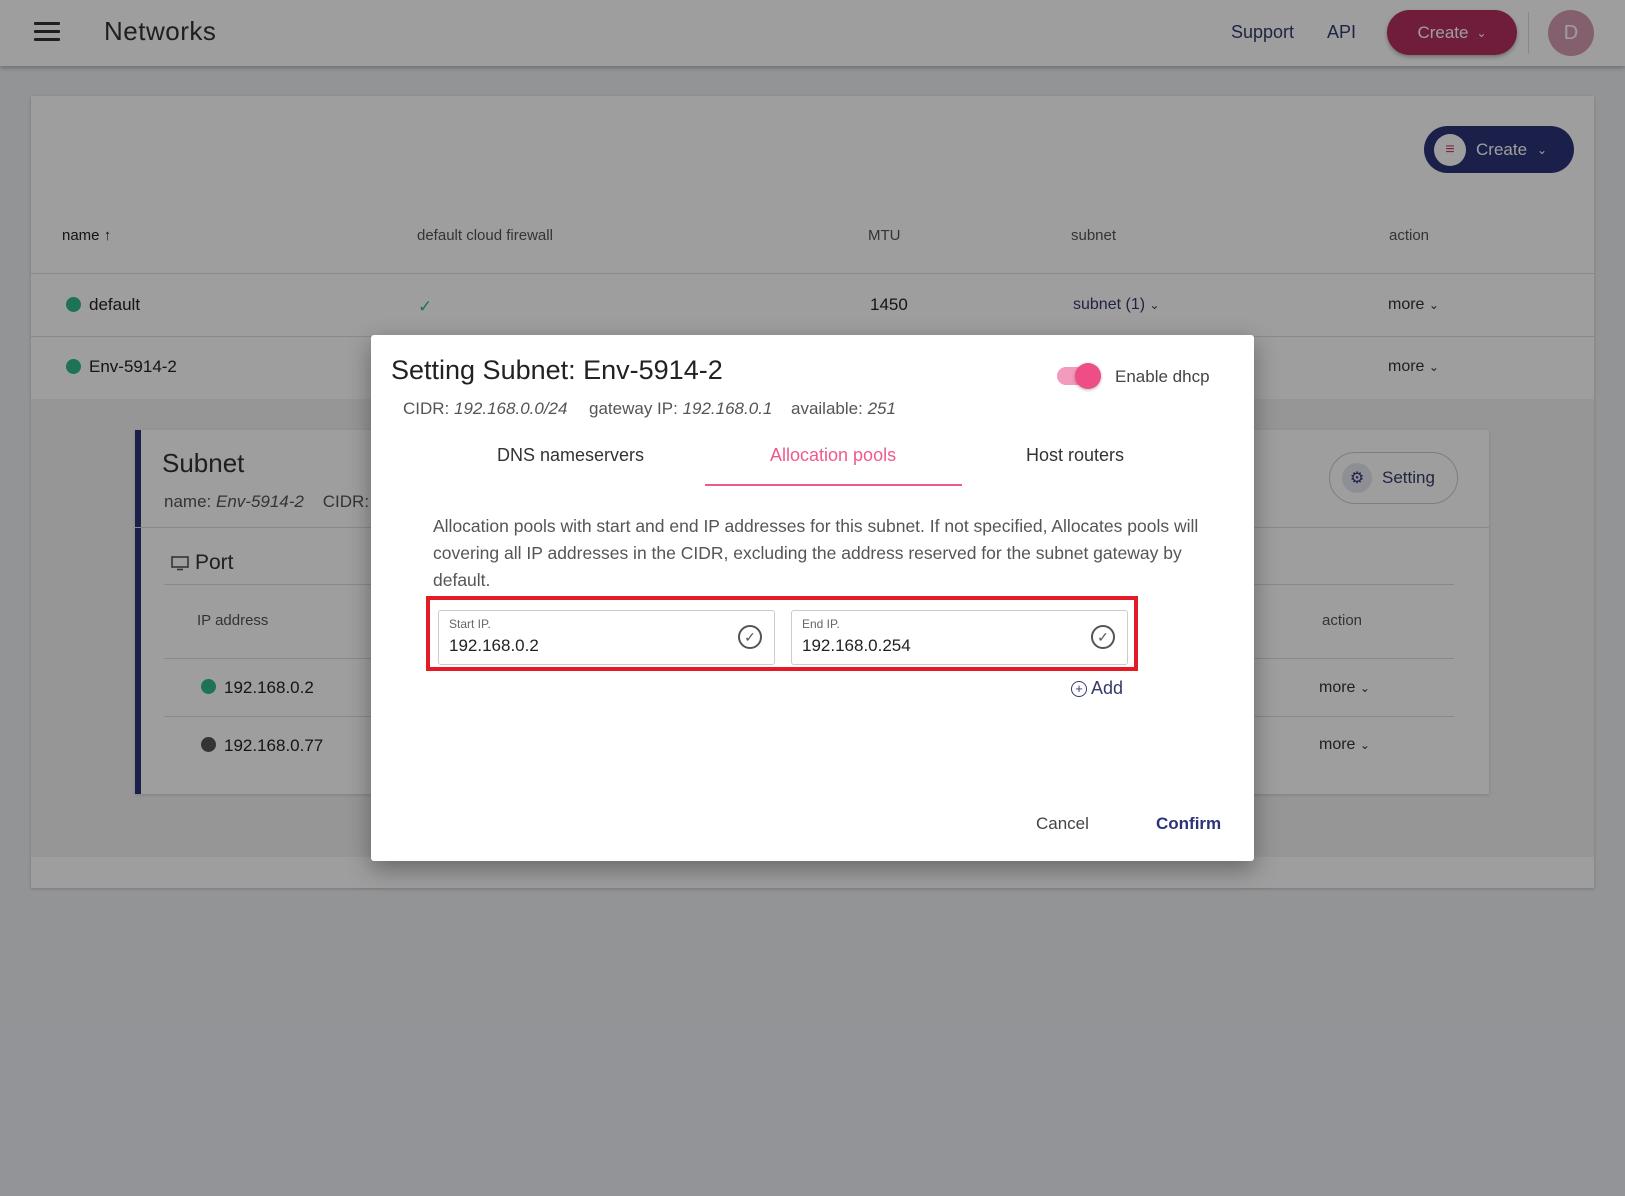 This screenshot has height=1196, width=1625. Describe the element at coordinates (881, 408) in the screenshot. I see `available-value: 251` at that location.